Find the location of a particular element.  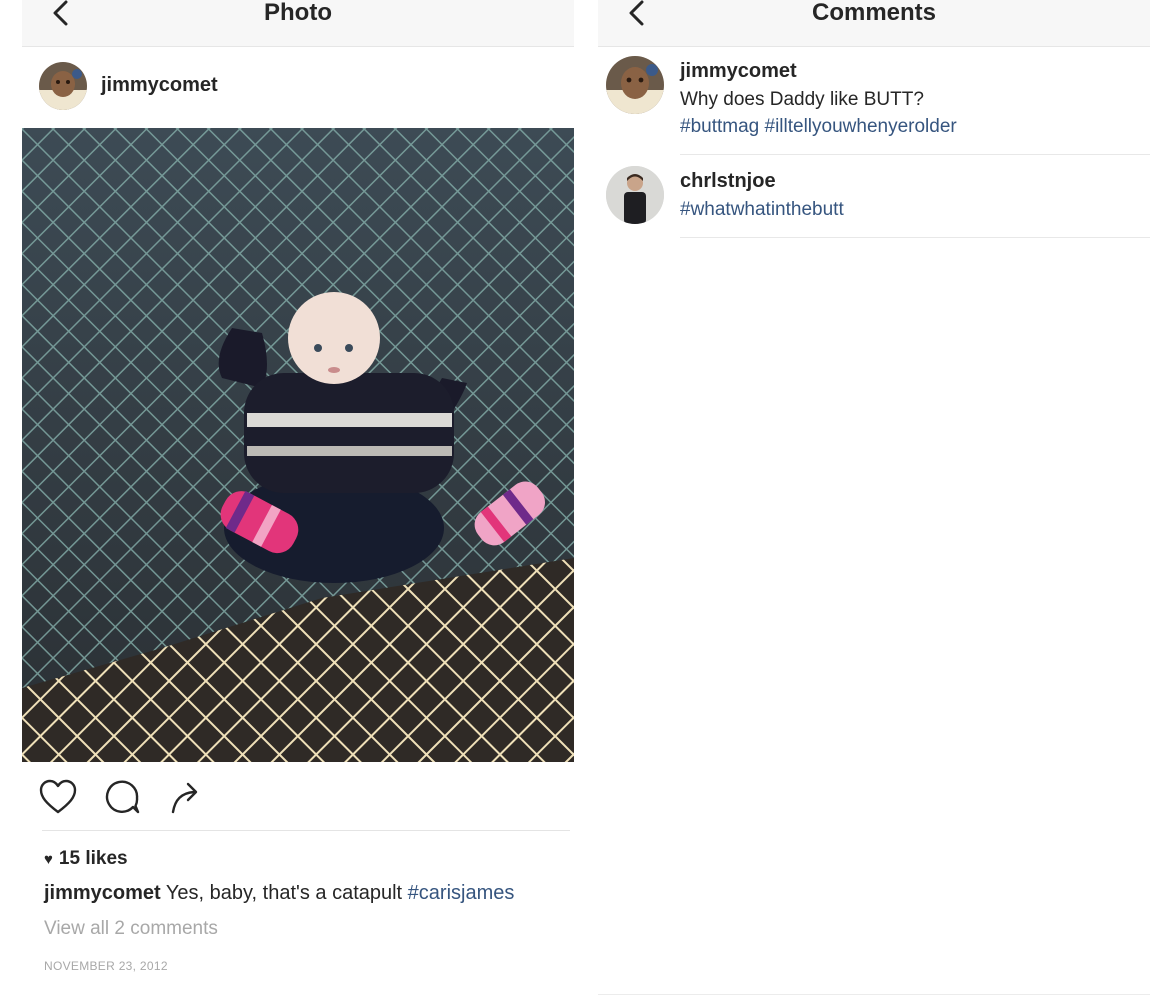

heart-icon is located at coordinates (58, 796).